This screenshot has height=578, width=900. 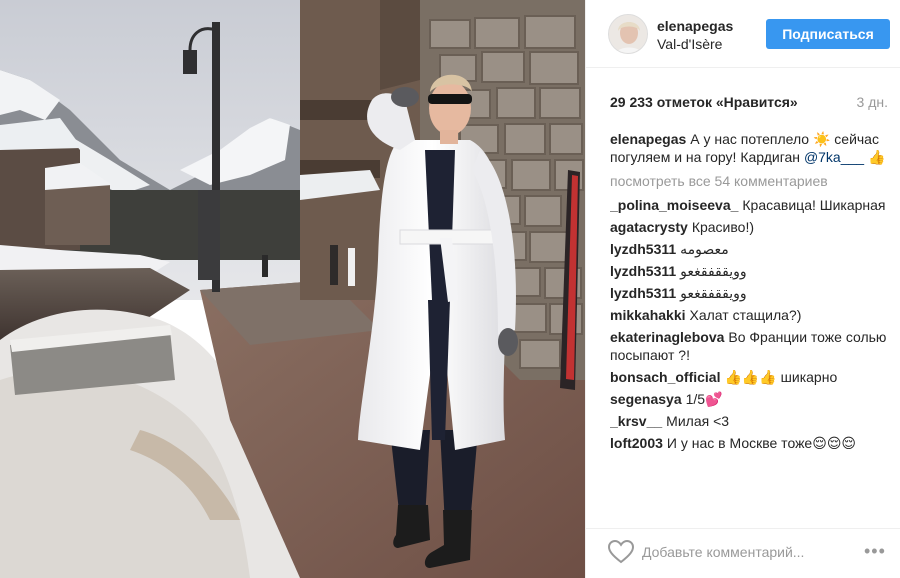 What do you see at coordinates (704, 249) in the screenshot?
I see `comment-text: معصومه` at bounding box center [704, 249].